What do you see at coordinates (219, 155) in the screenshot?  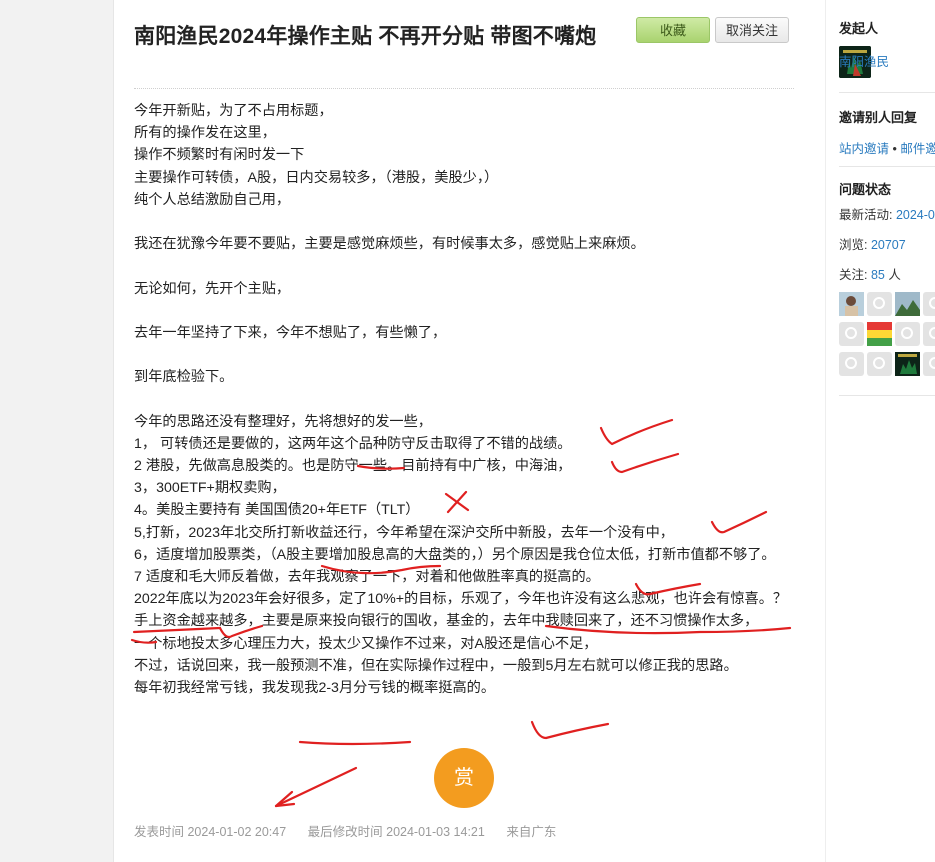 I see `post-line: 操作不频繁时有闲时发一下` at bounding box center [219, 155].